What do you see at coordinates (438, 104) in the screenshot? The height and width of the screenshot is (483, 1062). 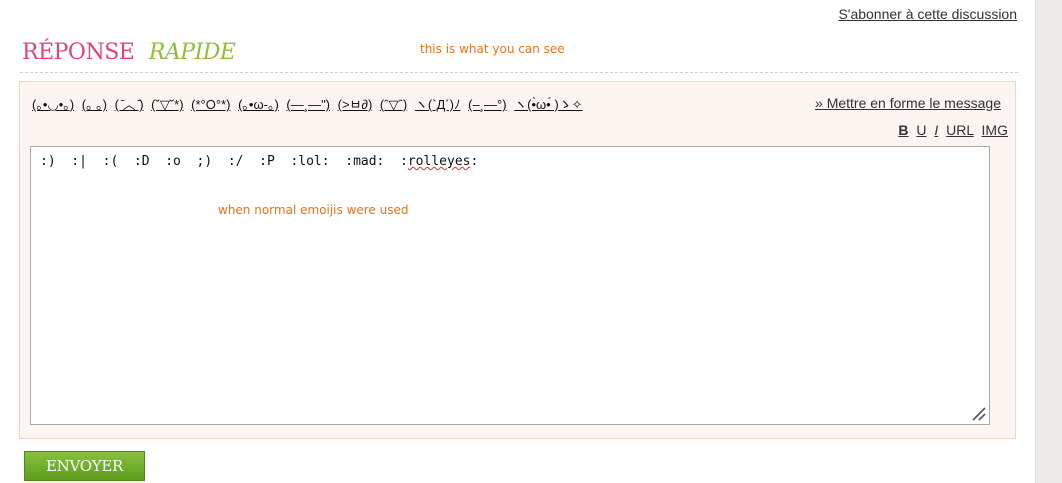 I see `smiley-9: ヽ(`Д´)ﾉ` at bounding box center [438, 104].